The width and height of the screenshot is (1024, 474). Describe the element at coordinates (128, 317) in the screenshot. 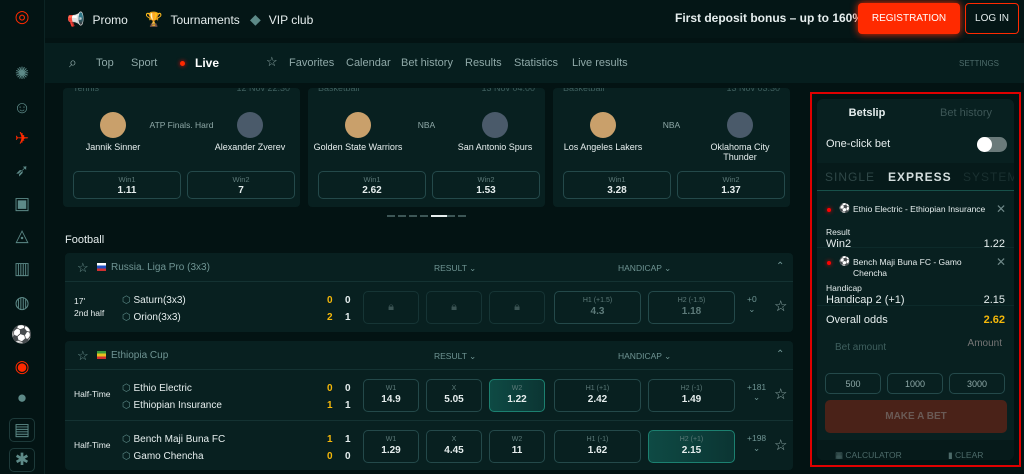

I see `team-icon: ⬡` at that location.